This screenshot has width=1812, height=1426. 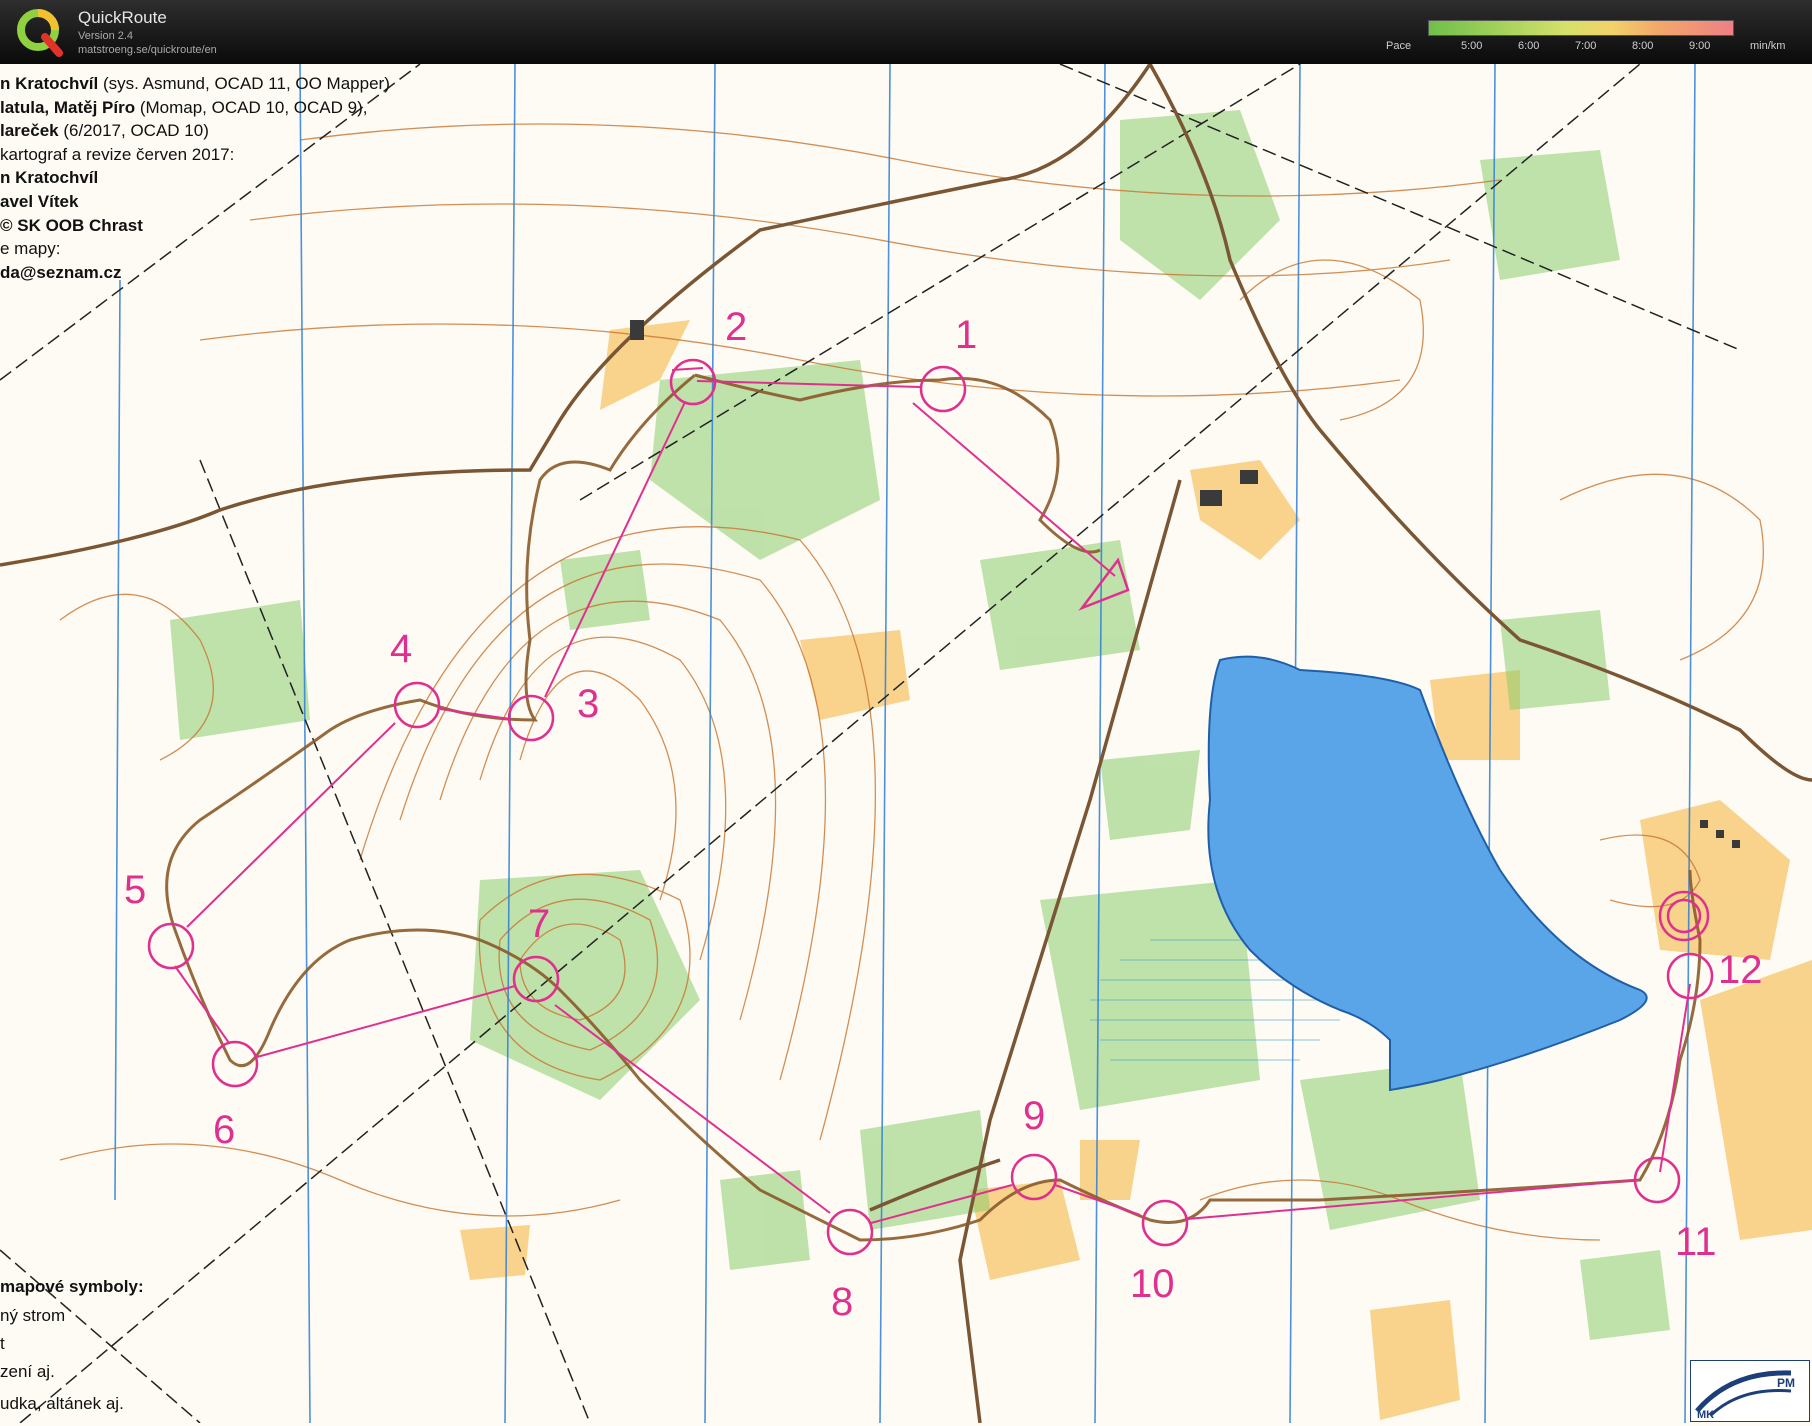 I want to click on credits-name: lareček, so click(x=29, y=131).